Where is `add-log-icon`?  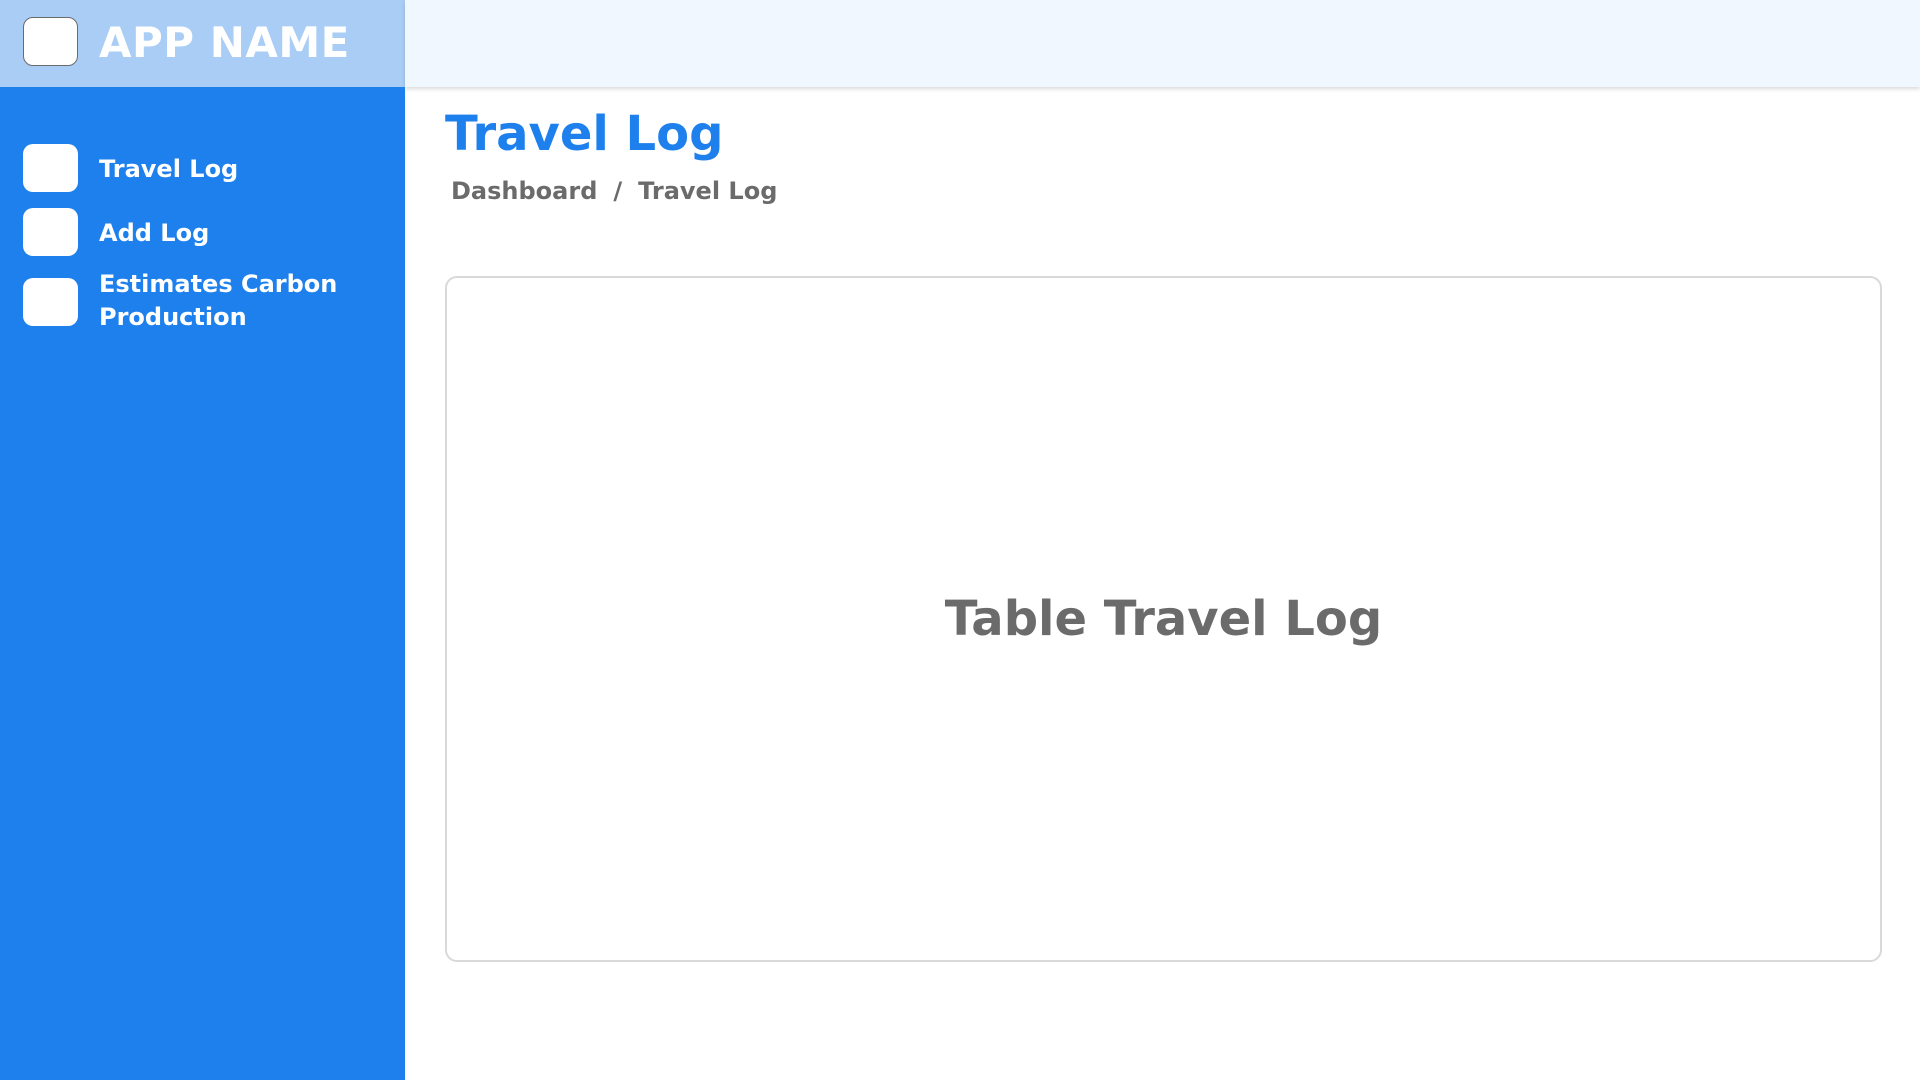
add-log-icon is located at coordinates (50, 232).